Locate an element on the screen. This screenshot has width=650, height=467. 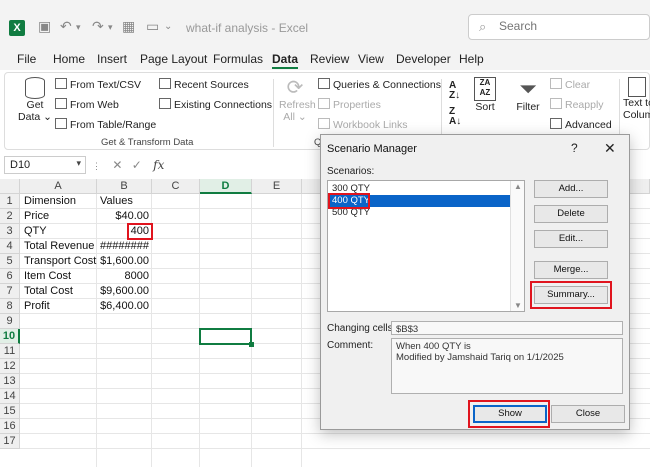
fill-handle is located at coordinates (251, 344).